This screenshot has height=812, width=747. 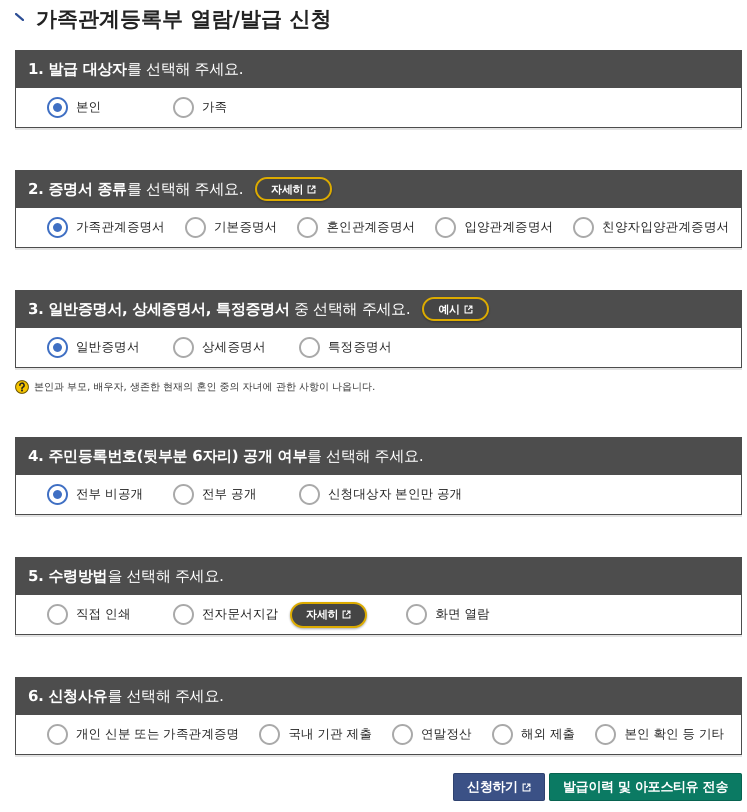 I want to click on option-label: 신청대상자 본인만 공개, so click(x=395, y=494).